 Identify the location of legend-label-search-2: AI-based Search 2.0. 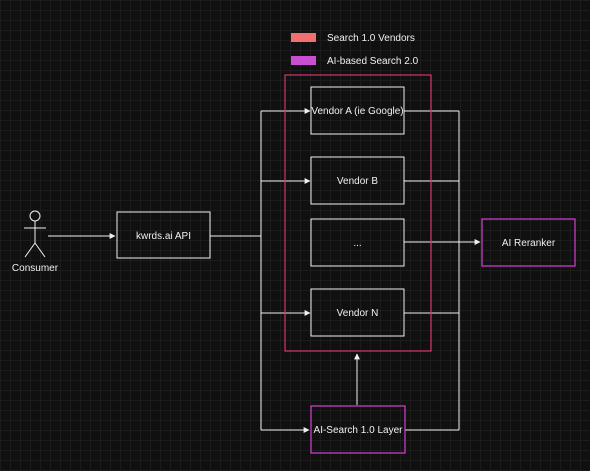
(373, 61).